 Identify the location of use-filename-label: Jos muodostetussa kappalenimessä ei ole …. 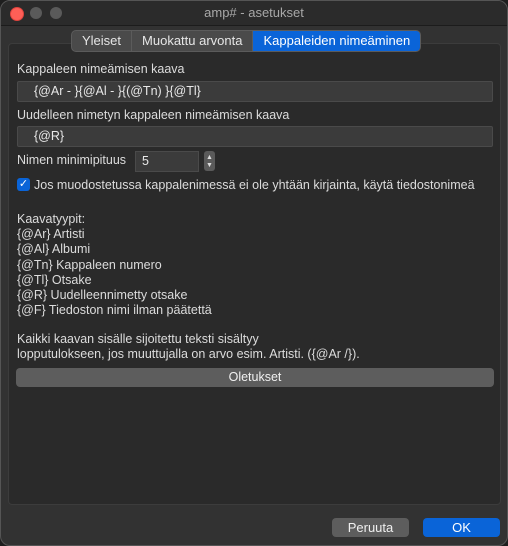
(254, 185).